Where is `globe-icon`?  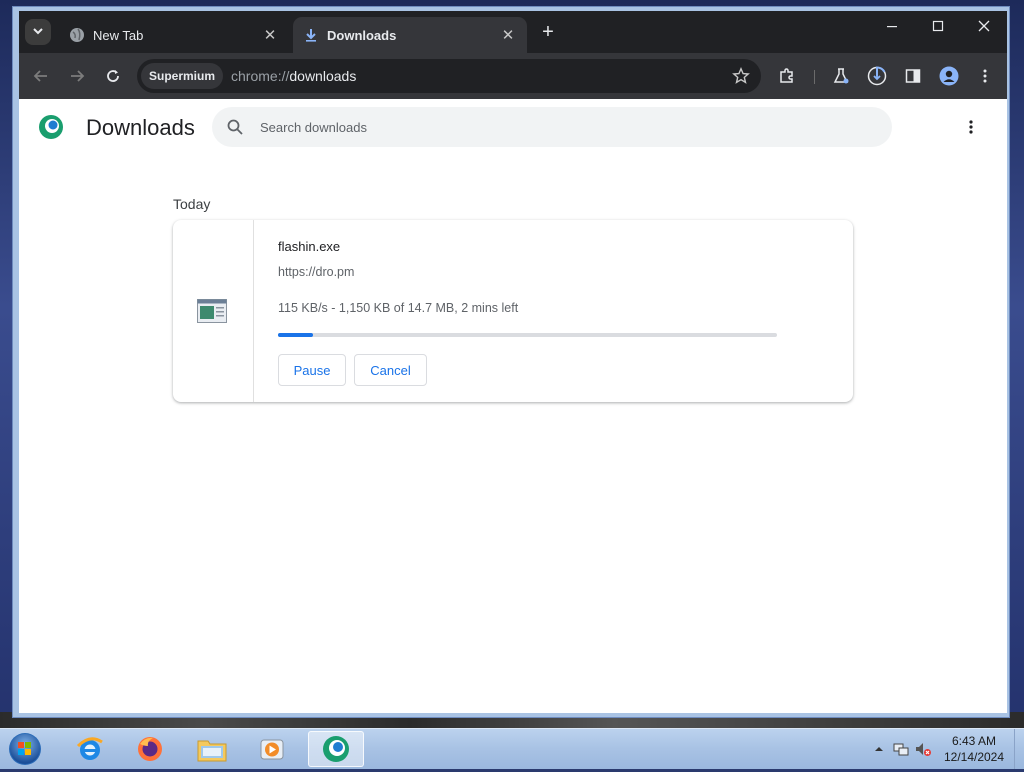 globe-icon is located at coordinates (77, 35).